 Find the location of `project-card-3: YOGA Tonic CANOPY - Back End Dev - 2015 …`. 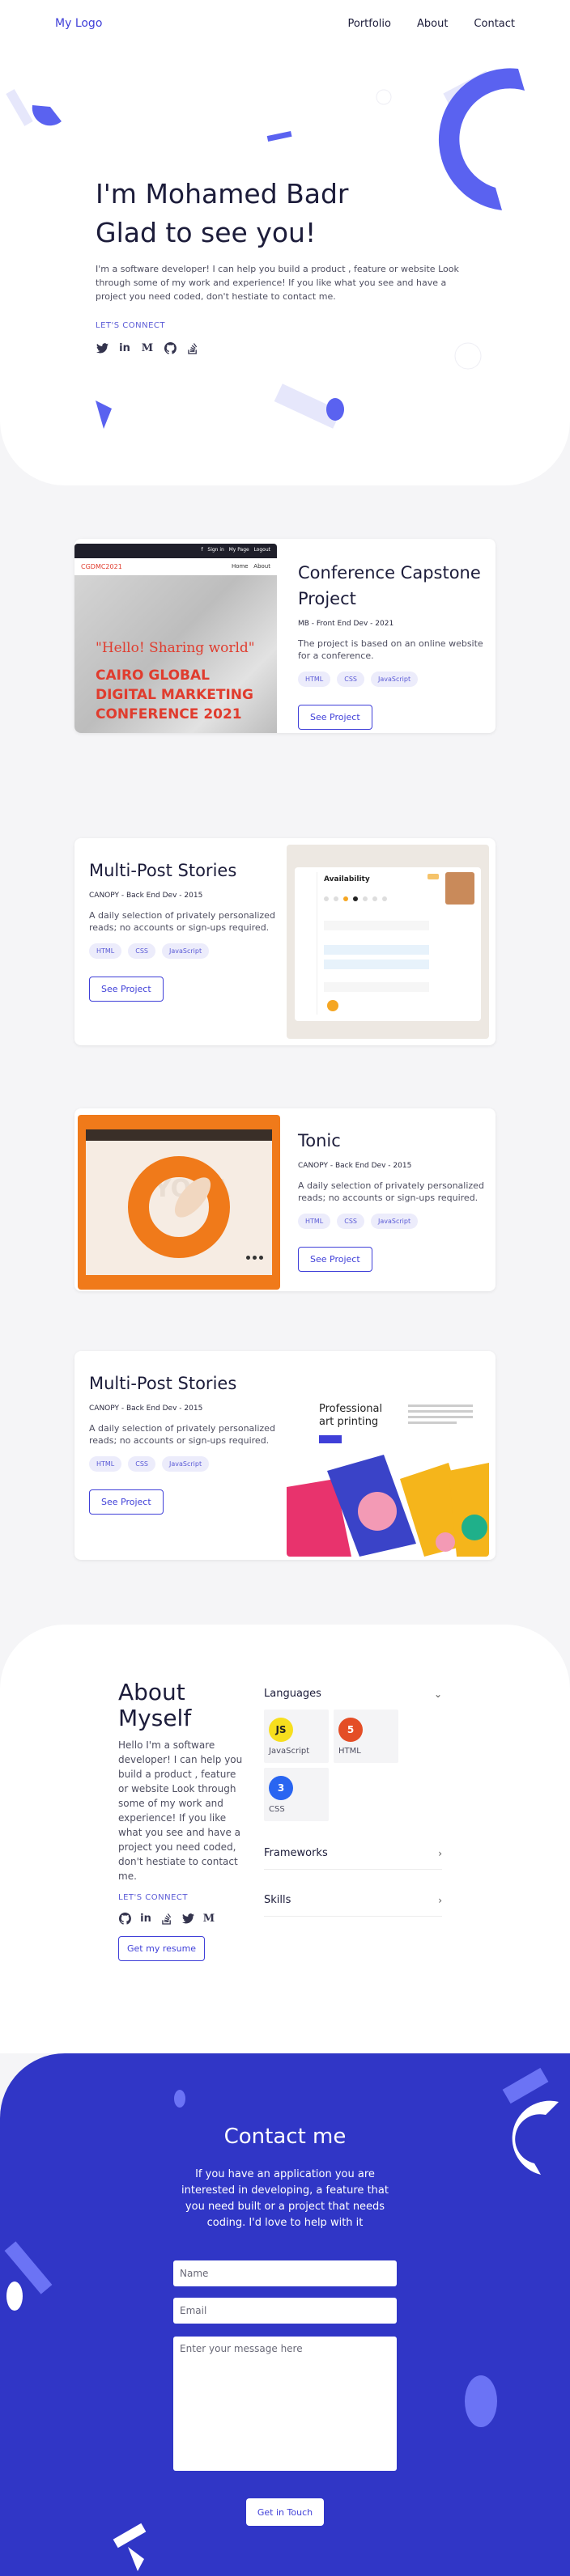

project-card-3: YOGA Tonic CANOPY - Back End Dev - 2015 … is located at coordinates (285, 1199).